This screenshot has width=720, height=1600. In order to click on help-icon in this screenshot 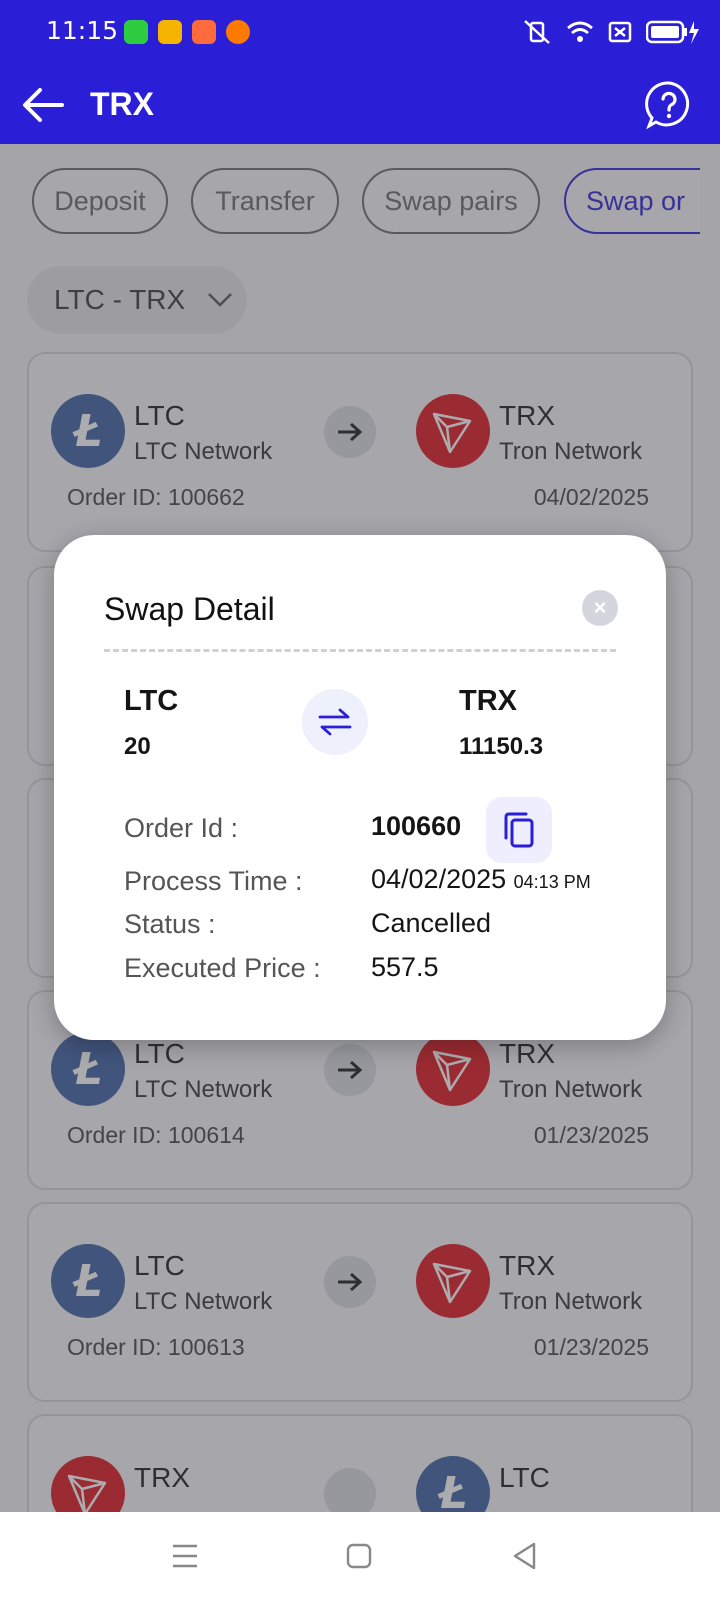, I will do `click(669, 105)`.